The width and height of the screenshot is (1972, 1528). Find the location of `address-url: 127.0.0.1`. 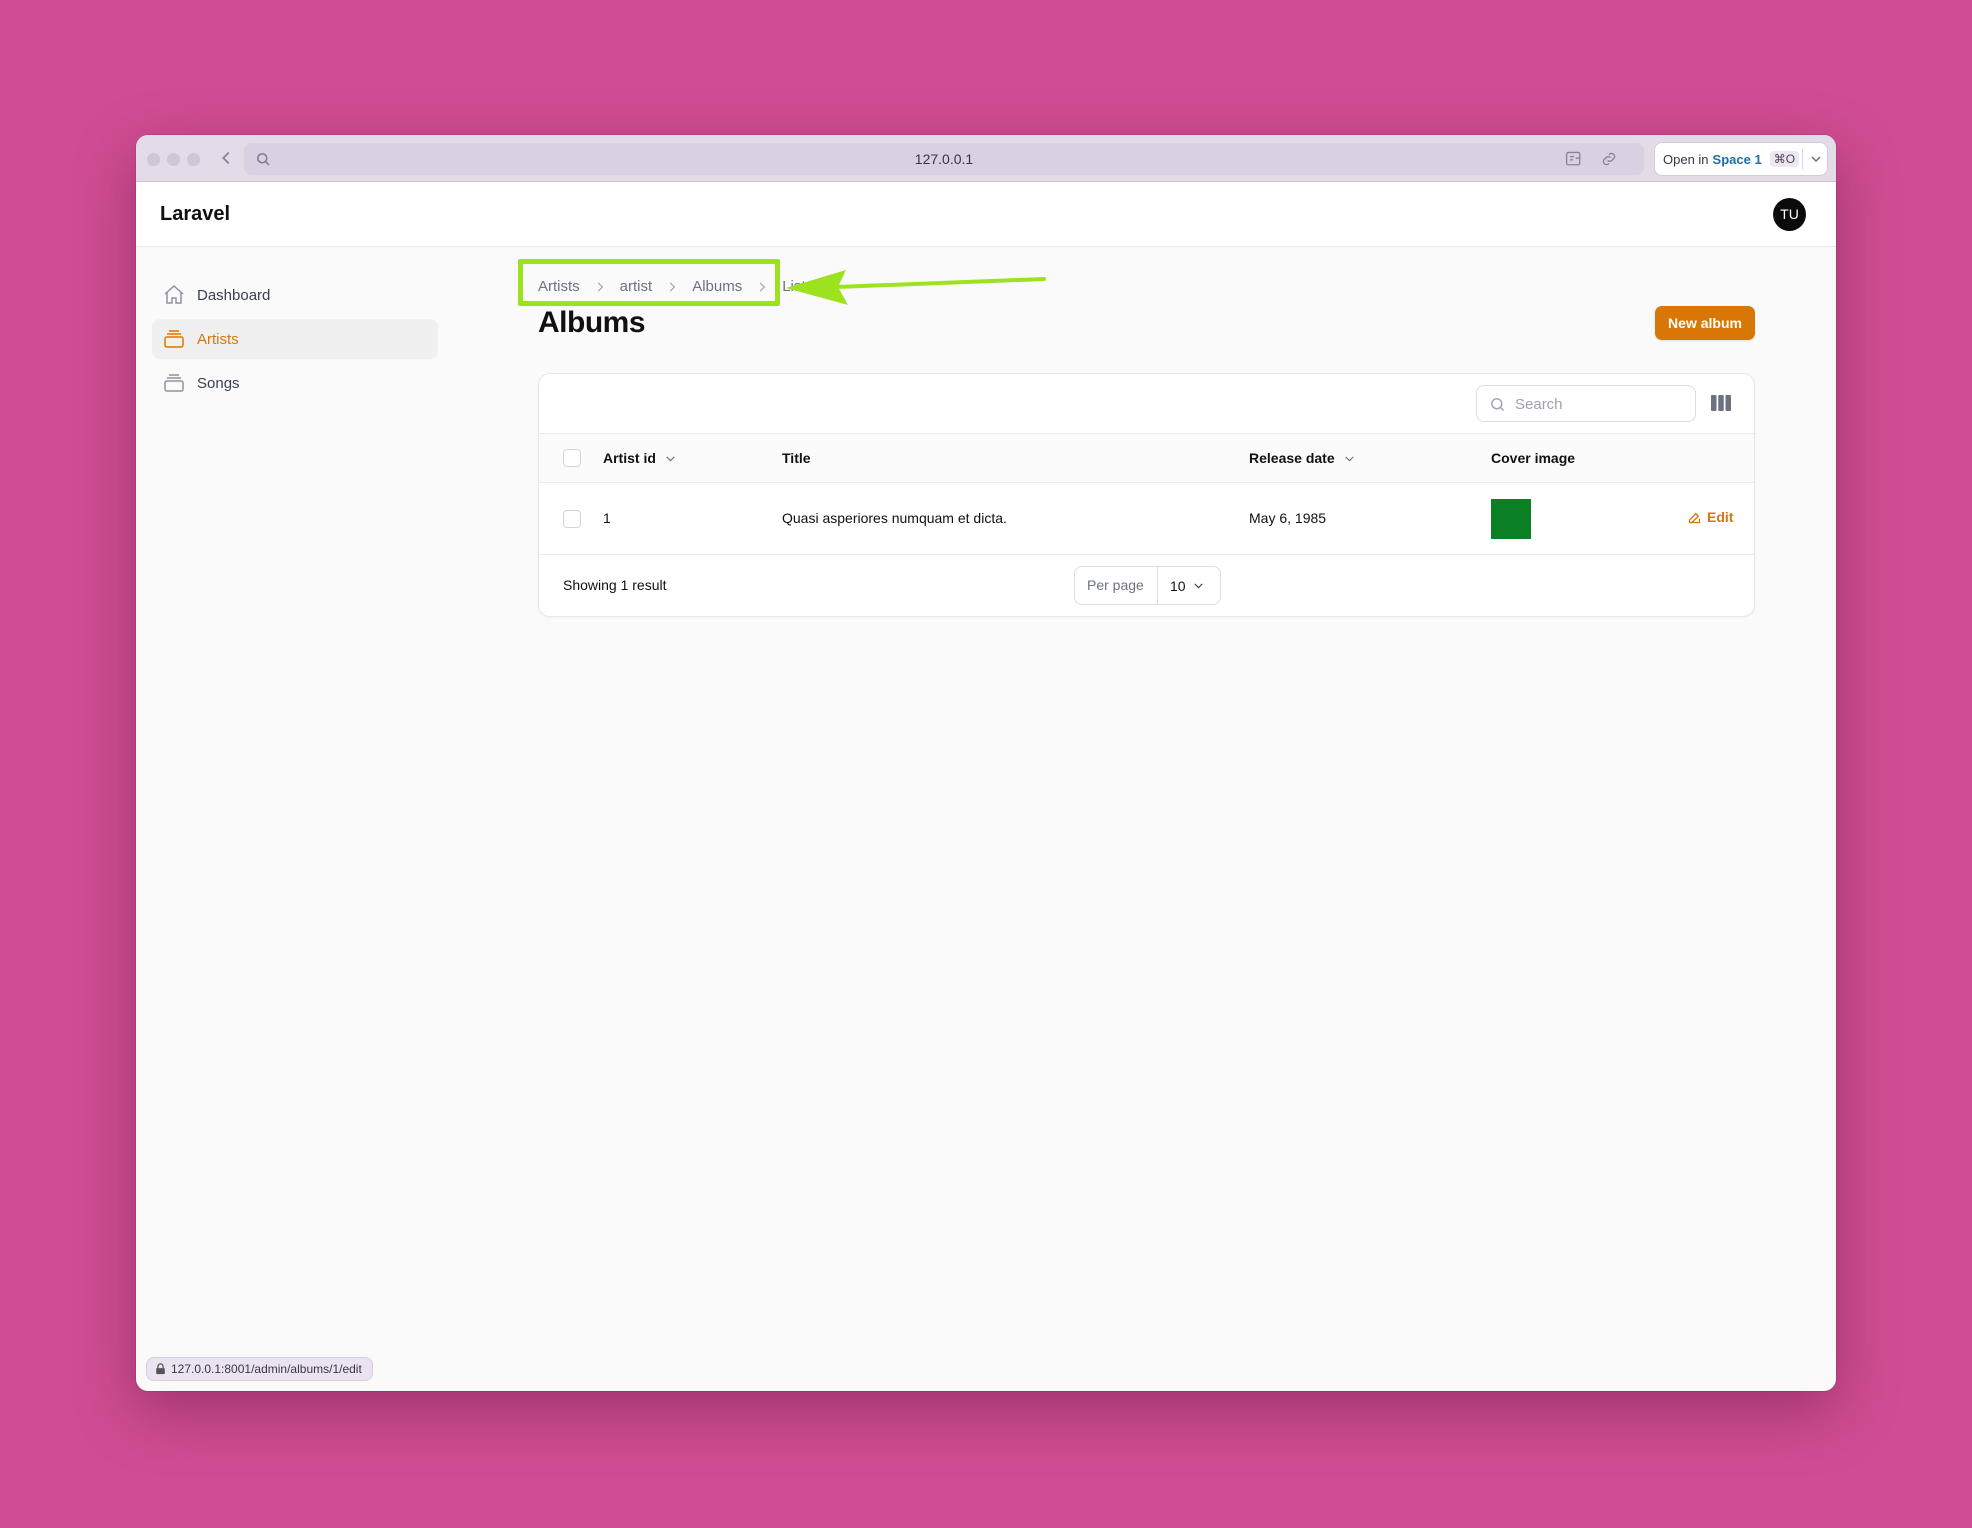

address-url: 127.0.0.1 is located at coordinates (944, 159).